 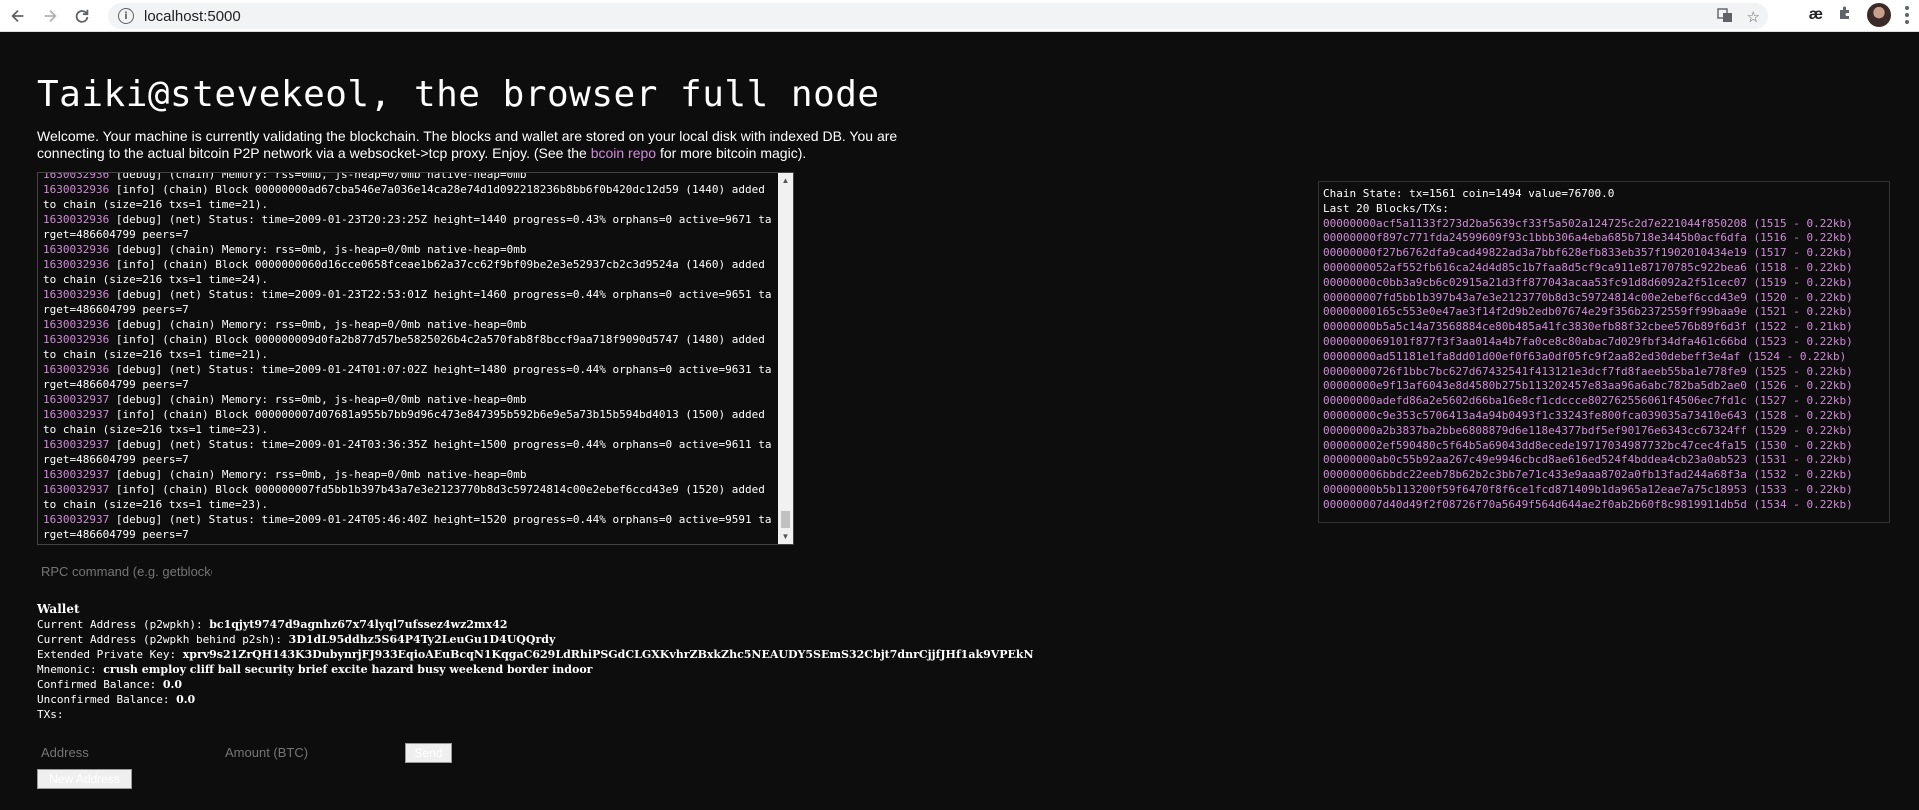 What do you see at coordinates (100, 684) in the screenshot?
I see `confirmed-label: Confirmed Balance:` at bounding box center [100, 684].